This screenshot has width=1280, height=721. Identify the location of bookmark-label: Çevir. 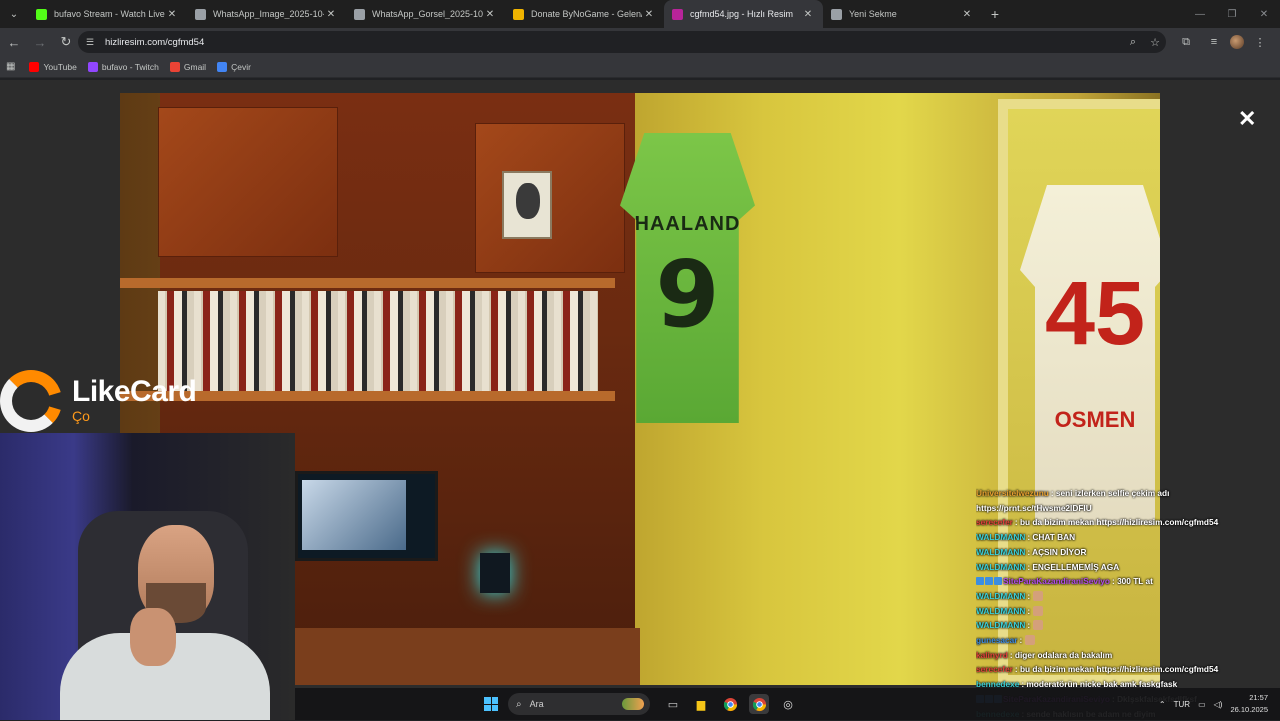
(241, 66).